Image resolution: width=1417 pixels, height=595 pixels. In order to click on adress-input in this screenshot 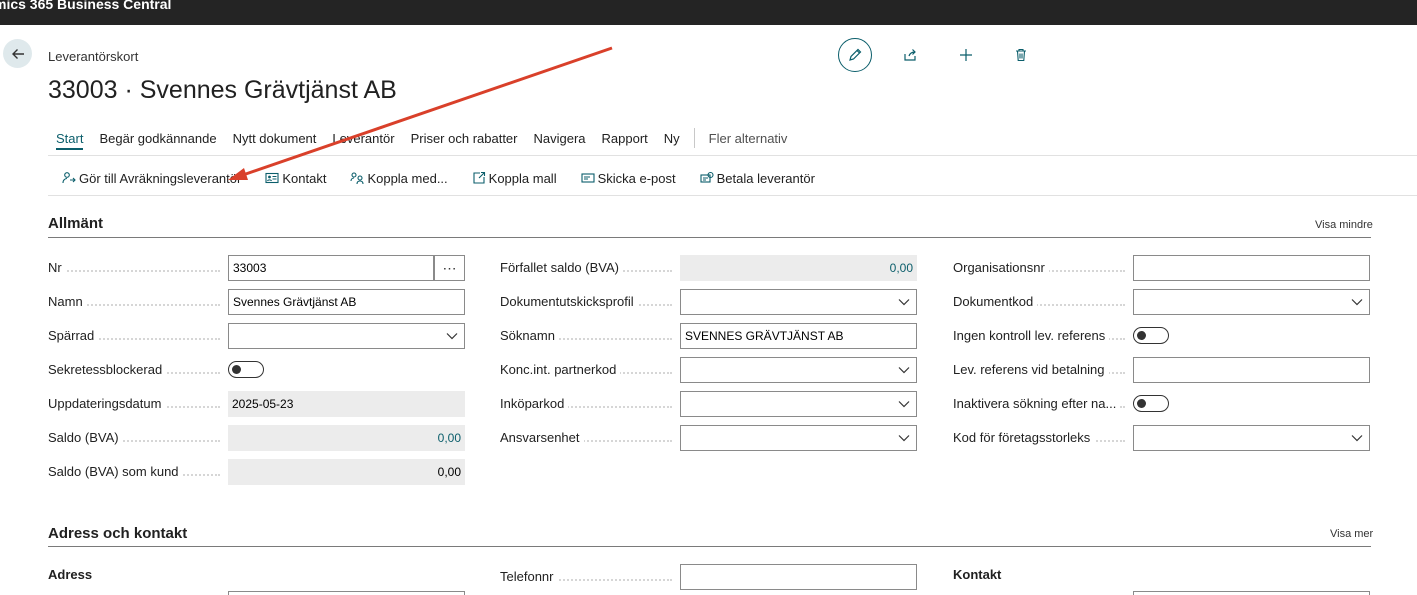, I will do `click(346, 593)`.